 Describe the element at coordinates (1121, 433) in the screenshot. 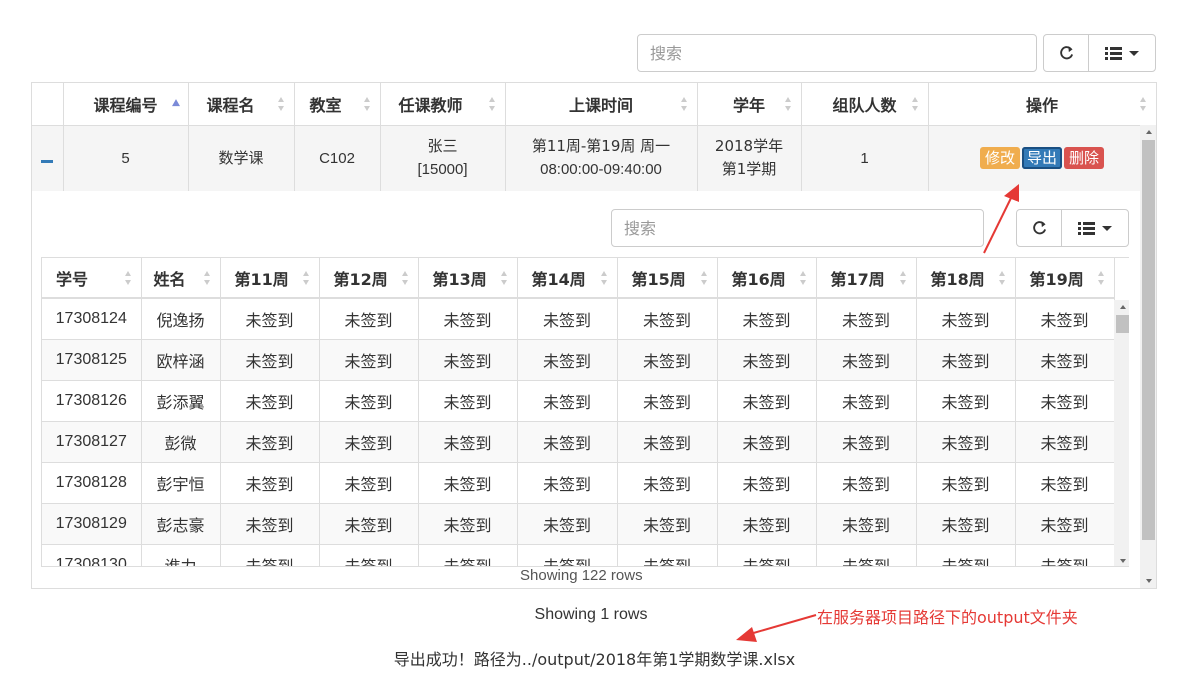

I see `inner-scrollbar` at that location.